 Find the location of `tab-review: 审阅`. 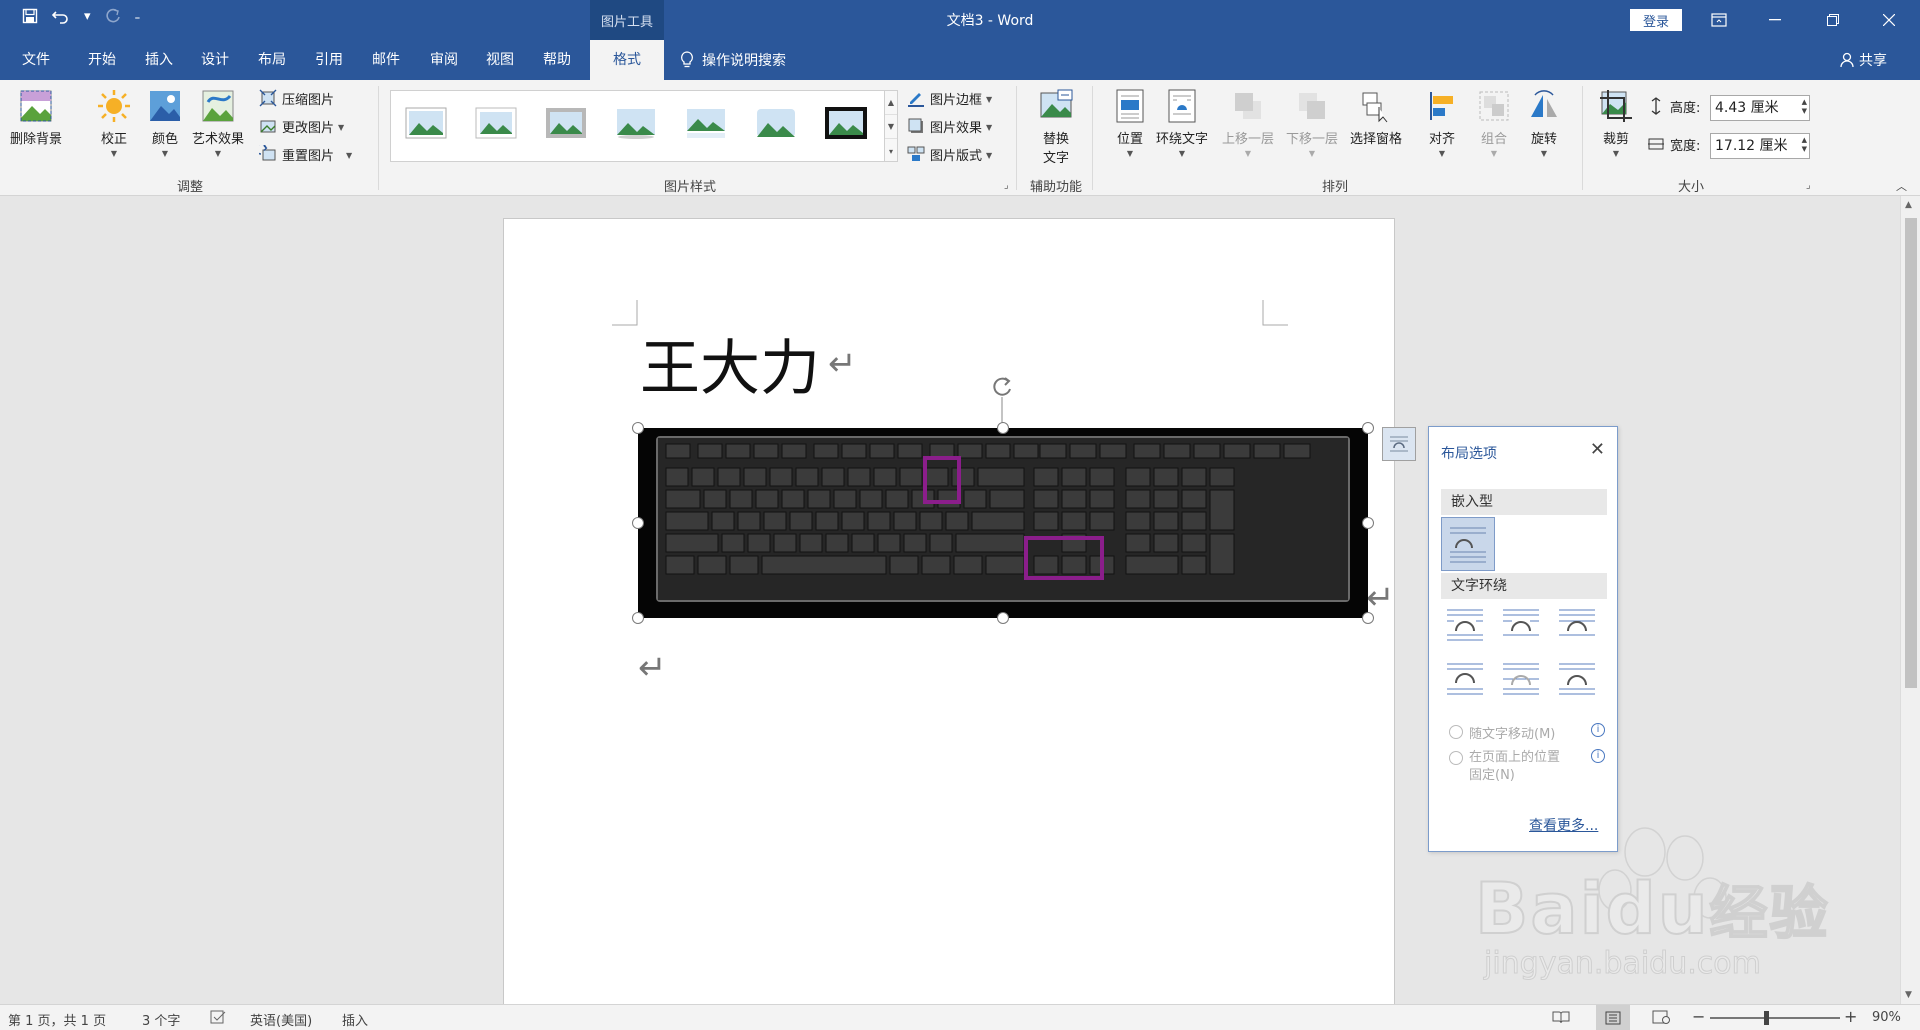

tab-review: 审阅 is located at coordinates (444, 60).